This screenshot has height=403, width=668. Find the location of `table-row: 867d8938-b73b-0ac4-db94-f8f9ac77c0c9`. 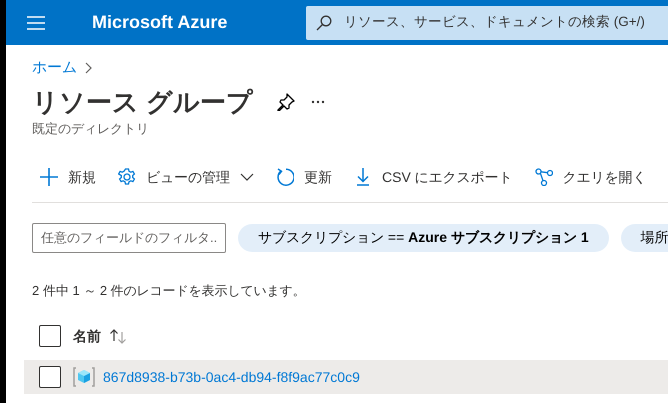

table-row: 867d8938-b73b-0ac4-db94-f8f9ac77c0c9 is located at coordinates (346, 377).